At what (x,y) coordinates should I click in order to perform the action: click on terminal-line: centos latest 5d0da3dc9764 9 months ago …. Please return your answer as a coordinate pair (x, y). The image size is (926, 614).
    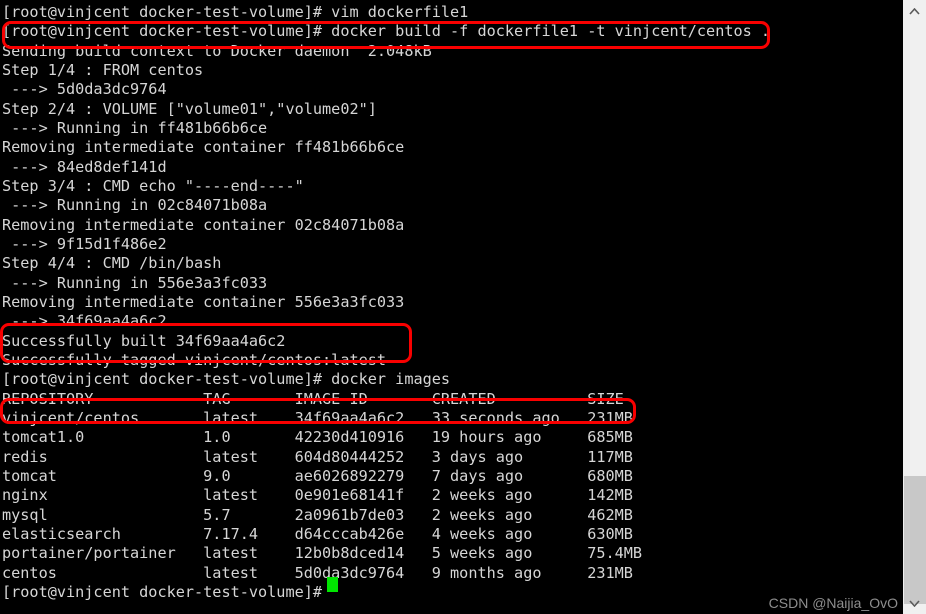
    Looking at the image, I should click on (317, 572).